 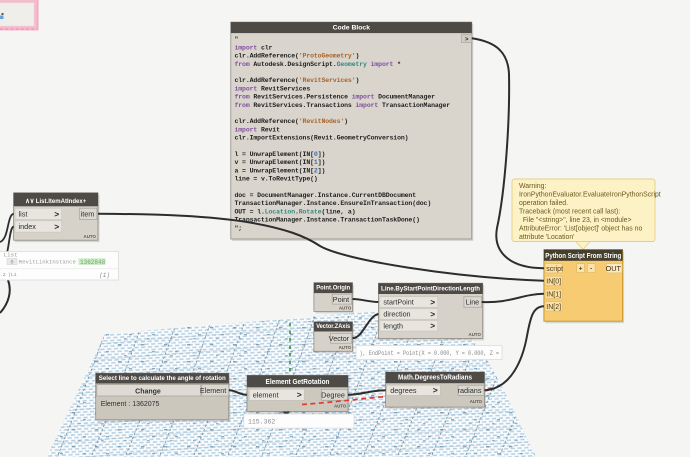 I want to click on svg-text: 115.362, so click(x=261, y=422).